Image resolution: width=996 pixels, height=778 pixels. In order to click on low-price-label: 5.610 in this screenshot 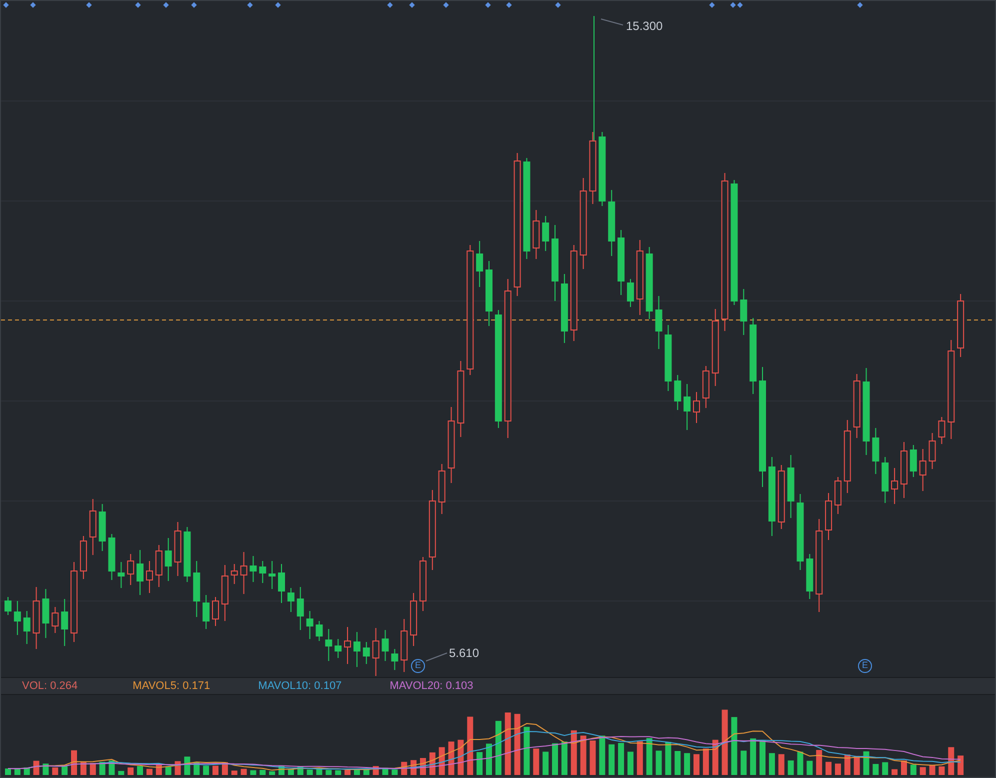, I will do `click(464, 653)`.